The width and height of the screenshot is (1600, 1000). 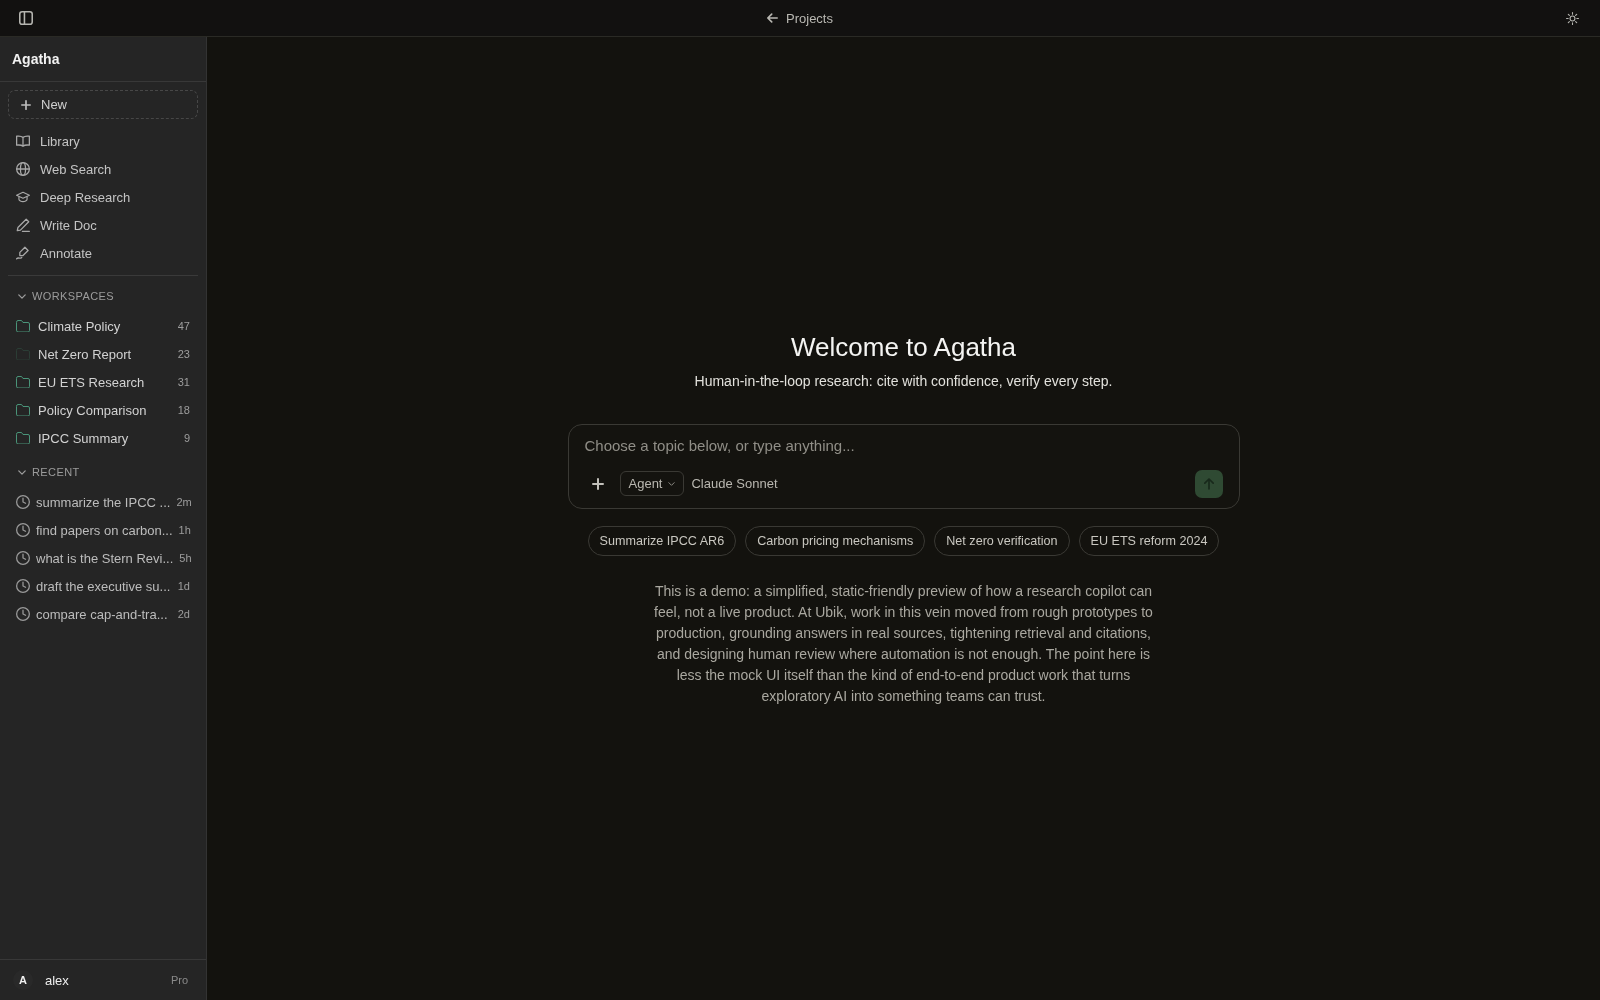 I want to click on sun-icon, so click(x=1572, y=18).